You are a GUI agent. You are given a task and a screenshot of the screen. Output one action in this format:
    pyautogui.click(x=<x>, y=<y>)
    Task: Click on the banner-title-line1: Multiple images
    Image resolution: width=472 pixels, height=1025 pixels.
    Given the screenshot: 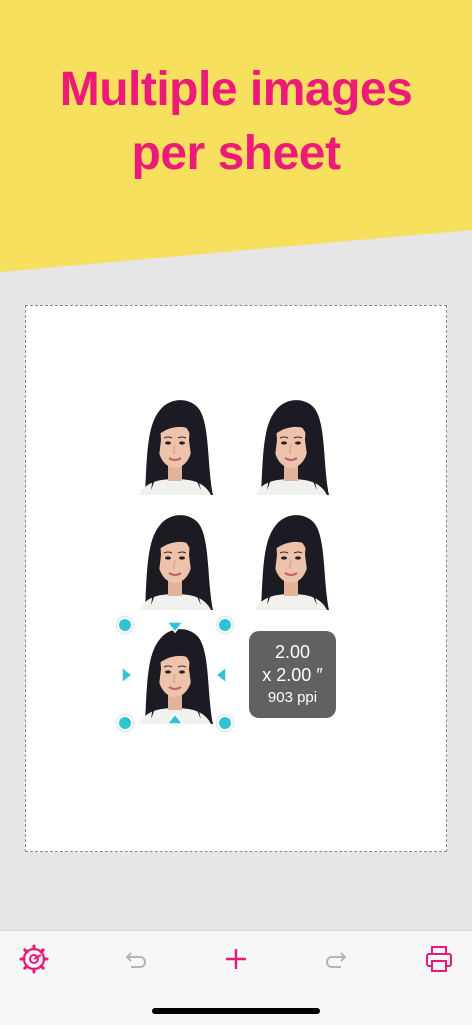 What is the action you would take?
    pyautogui.click(x=236, y=89)
    